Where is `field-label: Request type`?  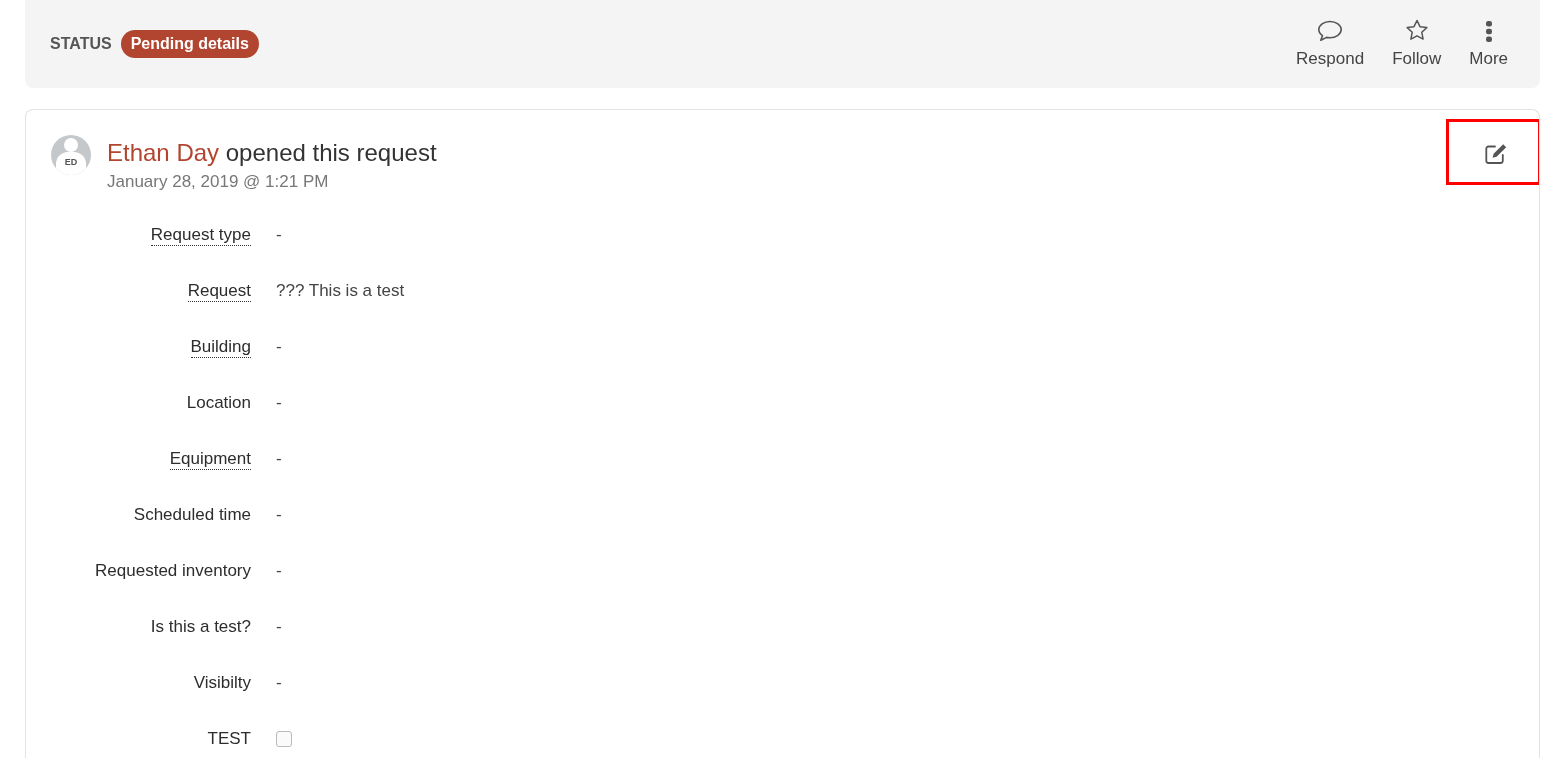
field-label: Request type is located at coordinates (200, 235).